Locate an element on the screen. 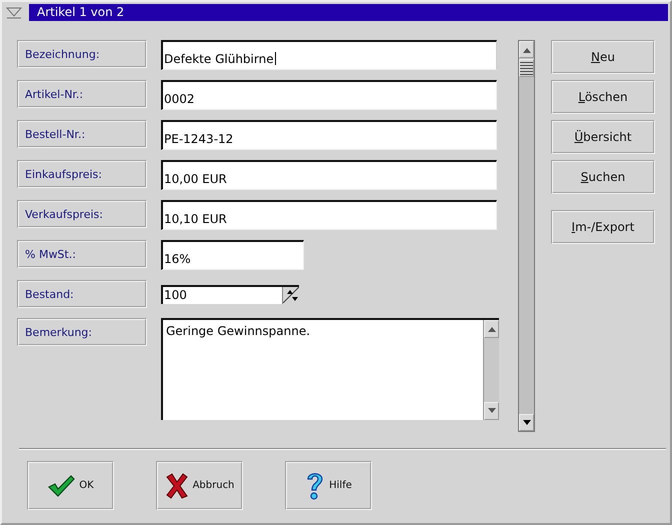  spin-field: 100 is located at coordinates (230, 294).